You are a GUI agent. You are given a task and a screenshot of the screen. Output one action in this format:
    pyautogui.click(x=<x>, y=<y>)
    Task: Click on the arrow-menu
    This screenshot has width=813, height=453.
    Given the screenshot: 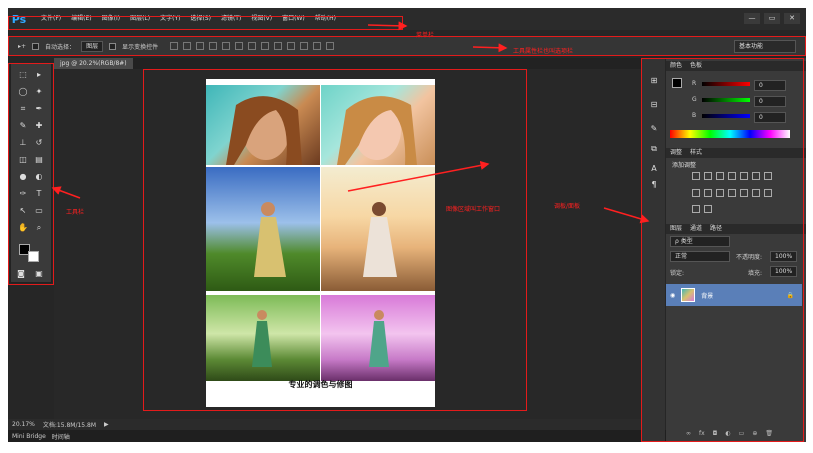 What is the action you would take?
    pyautogui.click(x=387, y=26)
    